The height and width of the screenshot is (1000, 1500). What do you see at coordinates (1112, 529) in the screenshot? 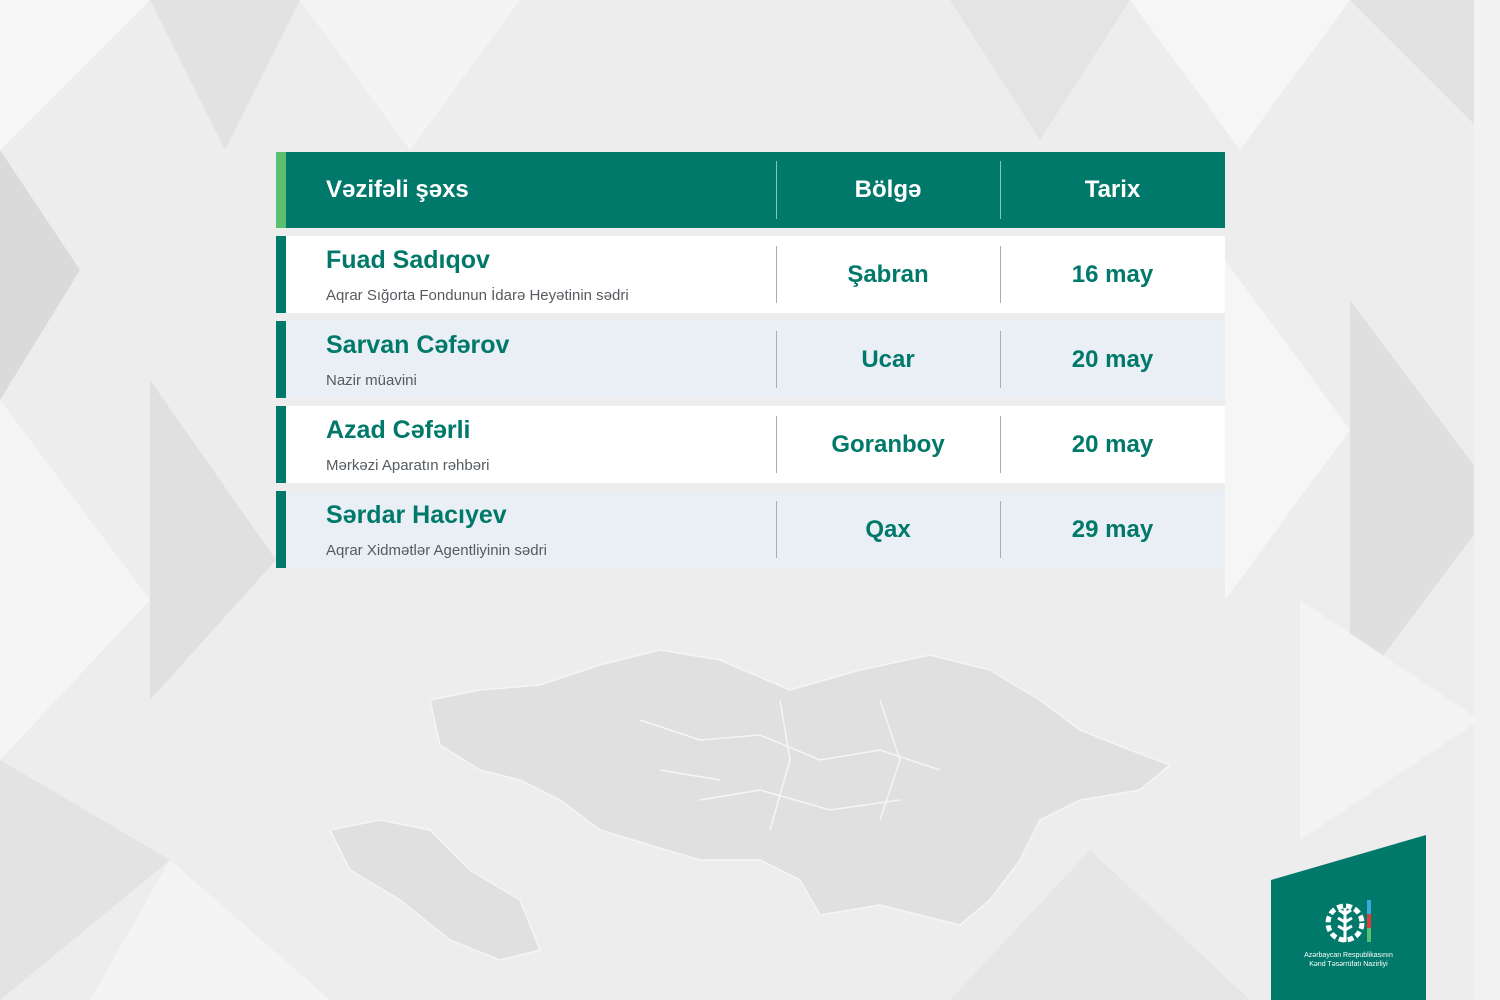
I see `date-cell: 29 may` at bounding box center [1112, 529].